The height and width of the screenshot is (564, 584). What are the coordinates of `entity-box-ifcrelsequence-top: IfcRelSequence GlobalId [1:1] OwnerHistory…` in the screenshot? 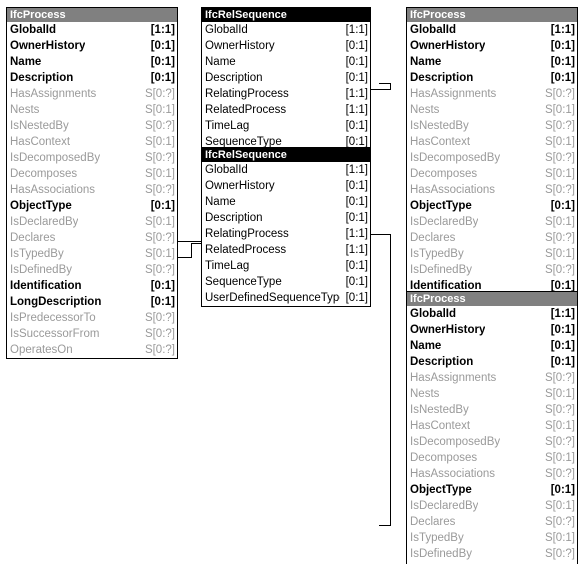 It's located at (286, 87).